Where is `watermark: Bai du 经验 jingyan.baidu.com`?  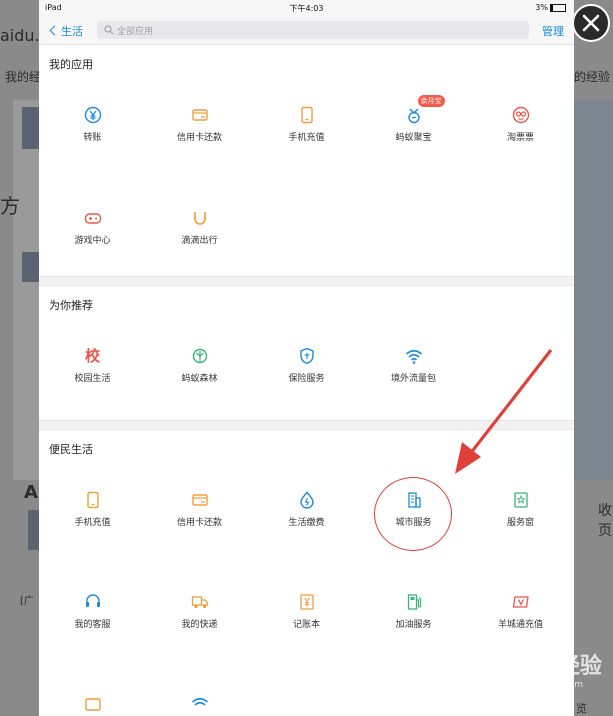
watermark: Bai du 经验 jingyan.baidu.com is located at coordinates (536, 669).